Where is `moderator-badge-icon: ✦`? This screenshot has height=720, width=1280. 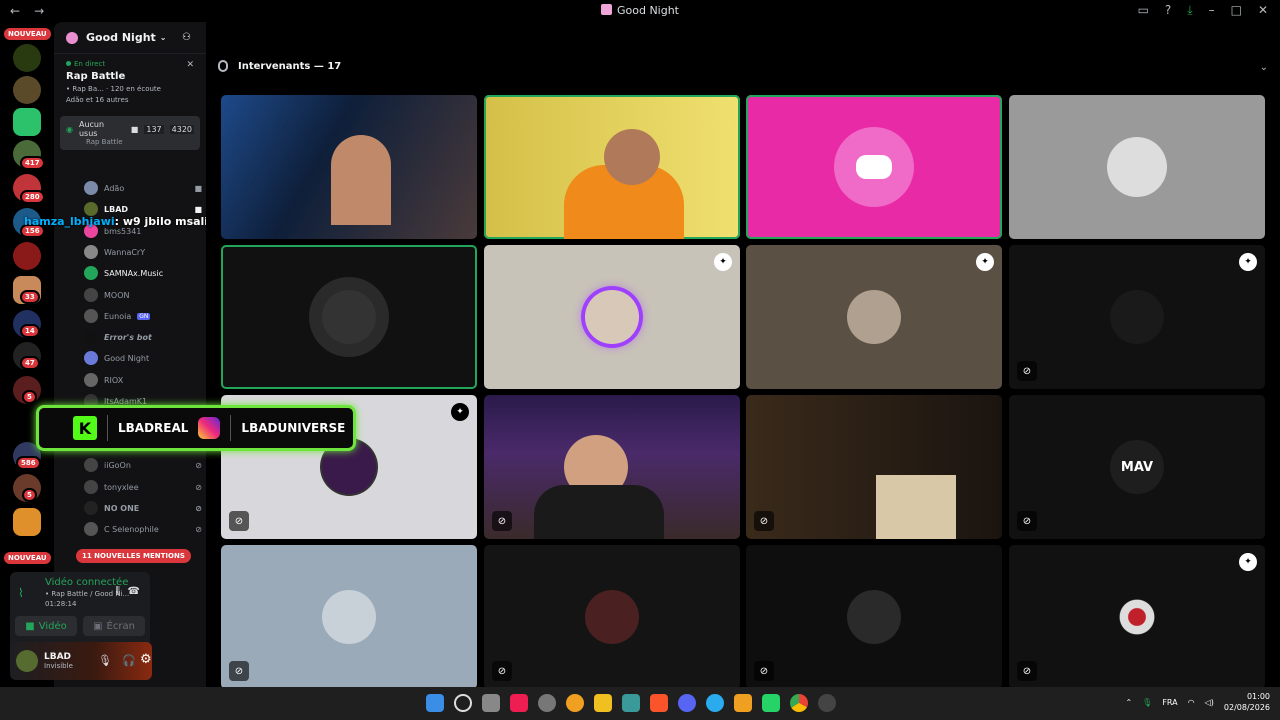
moderator-badge-icon: ✦ is located at coordinates (1248, 562).